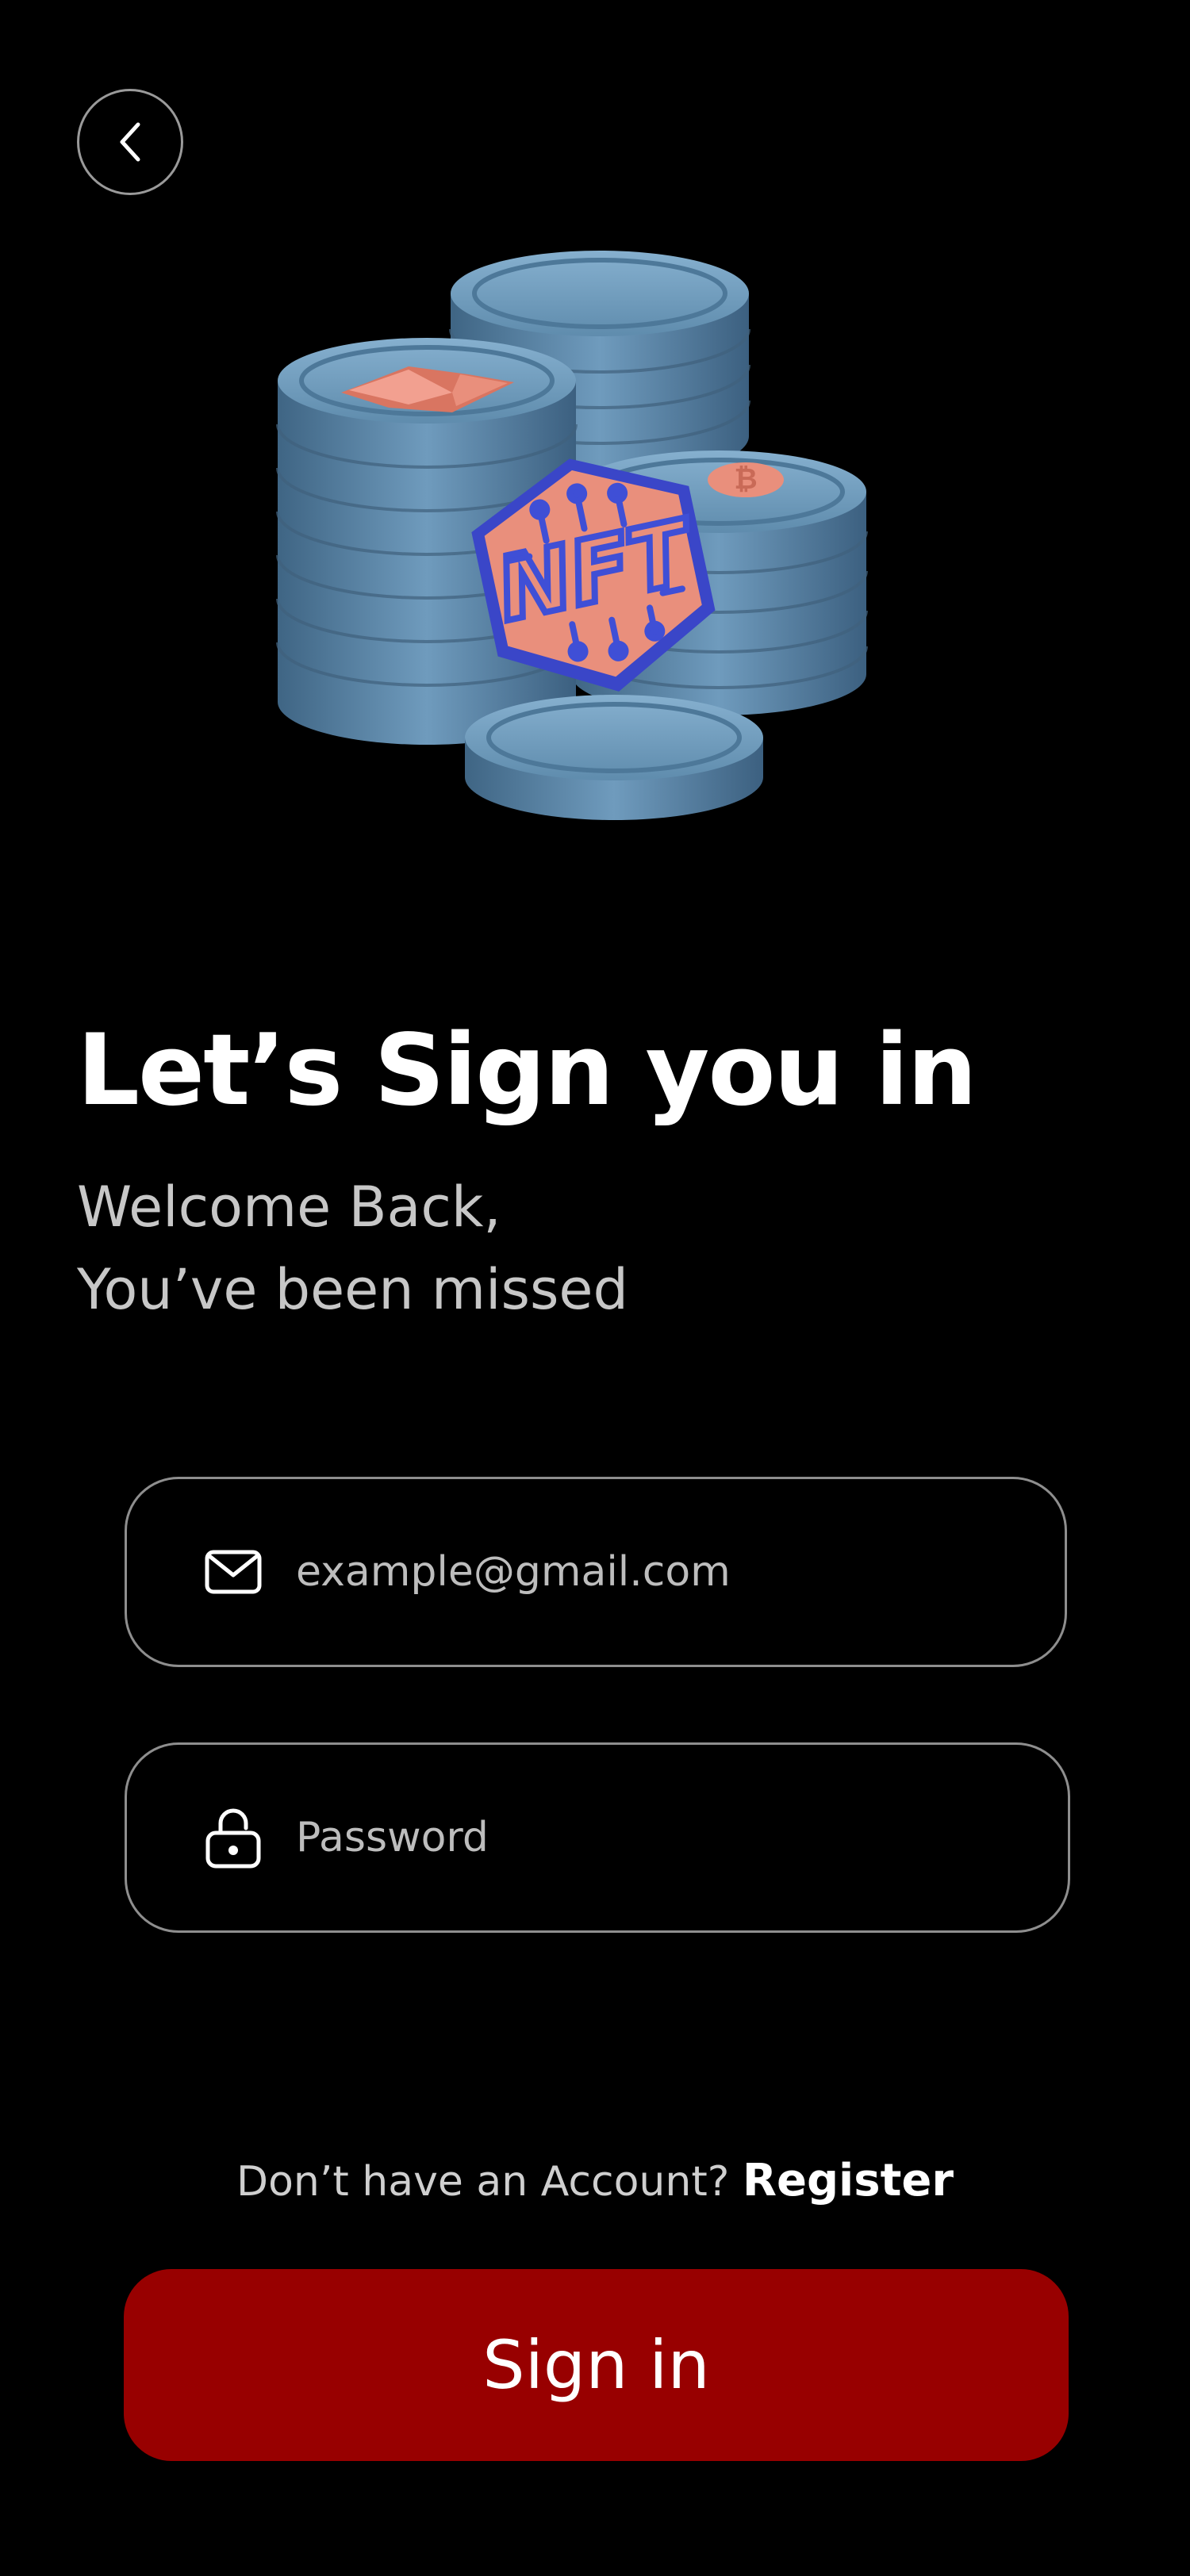 Image resolution: width=1190 pixels, height=2576 pixels. I want to click on sign-in-button: Sign in, so click(596, 2365).